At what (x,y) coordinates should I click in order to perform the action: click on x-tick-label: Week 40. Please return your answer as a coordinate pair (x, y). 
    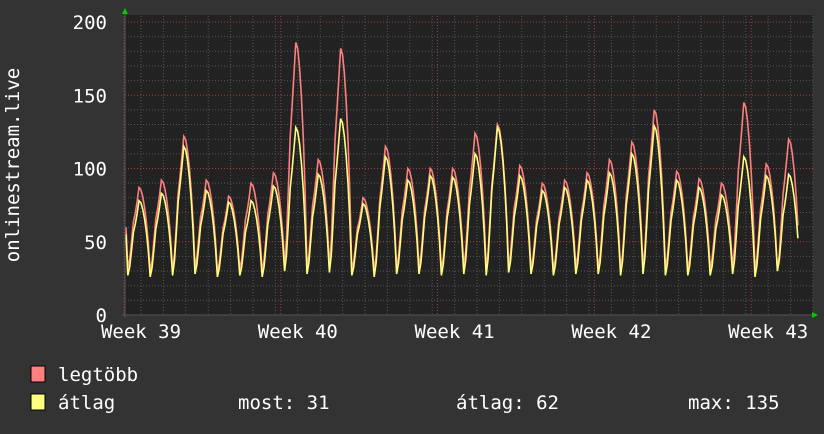
    Looking at the image, I should click on (298, 332).